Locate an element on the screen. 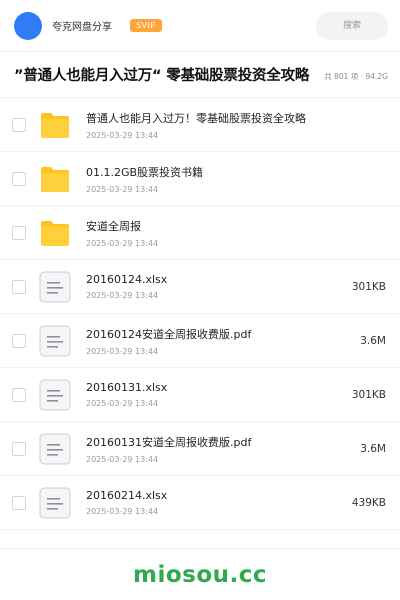 The height and width of the screenshot is (600, 400). list-item: 01.1.2GB股票投资书籍 2025-03-29 13:44 is located at coordinates (200, 179).